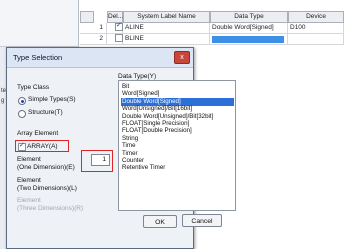 The image size is (344, 249). I want to click on element-one-label-2: (One Dimension)(E), so click(46, 167).